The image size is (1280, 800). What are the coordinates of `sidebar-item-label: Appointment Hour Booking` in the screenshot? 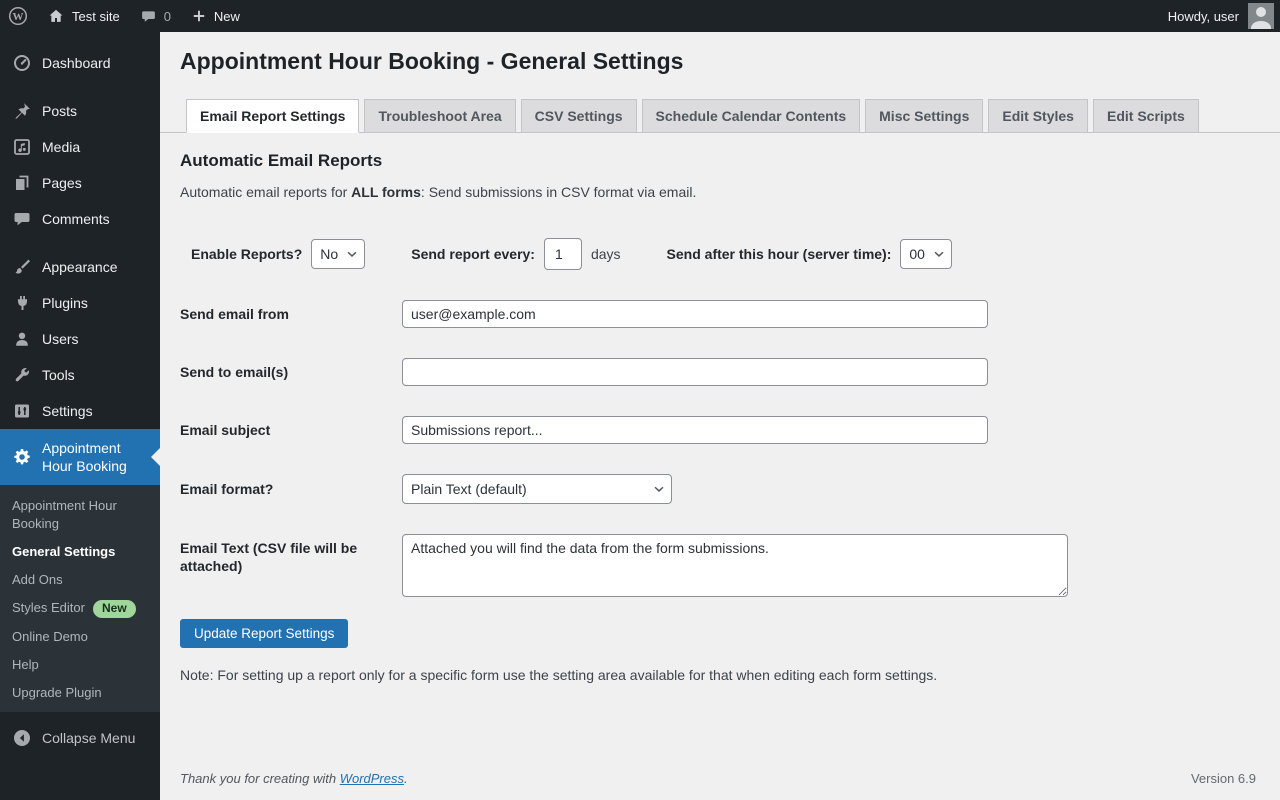 It's located at (84, 457).